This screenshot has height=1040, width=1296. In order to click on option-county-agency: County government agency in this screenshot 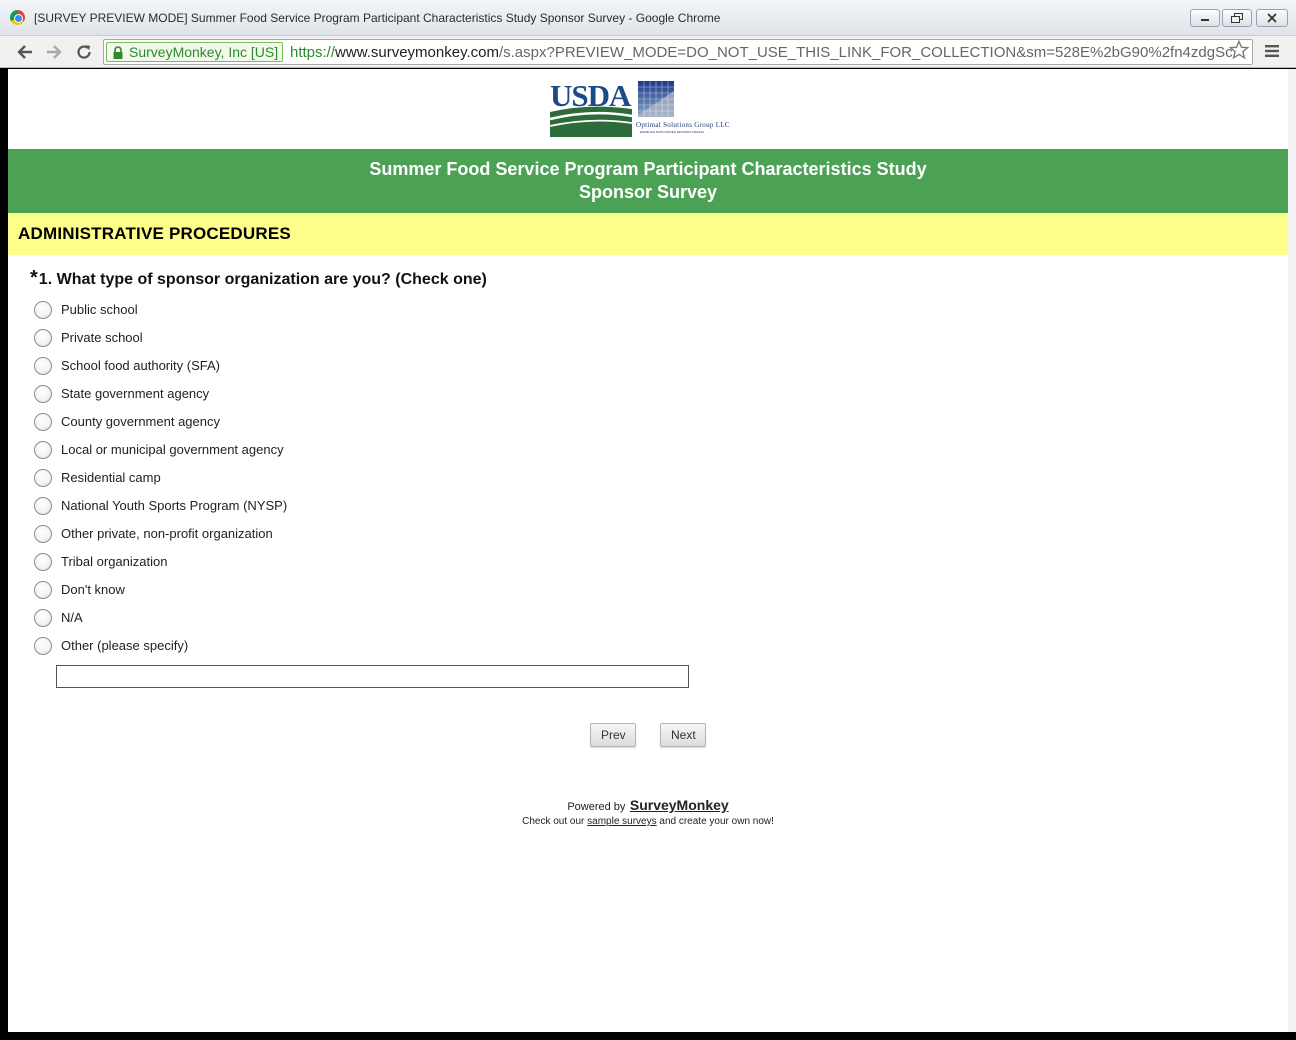, I will do `click(194, 426)`.